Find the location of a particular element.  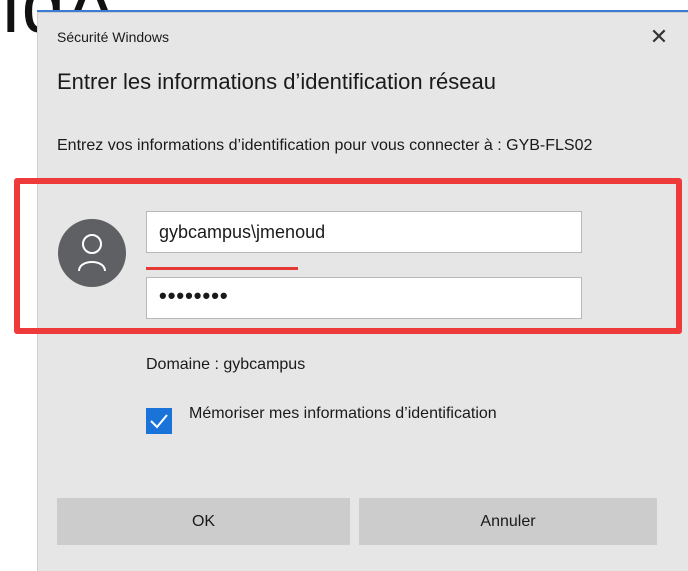

checkmark-icon is located at coordinates (159, 421).